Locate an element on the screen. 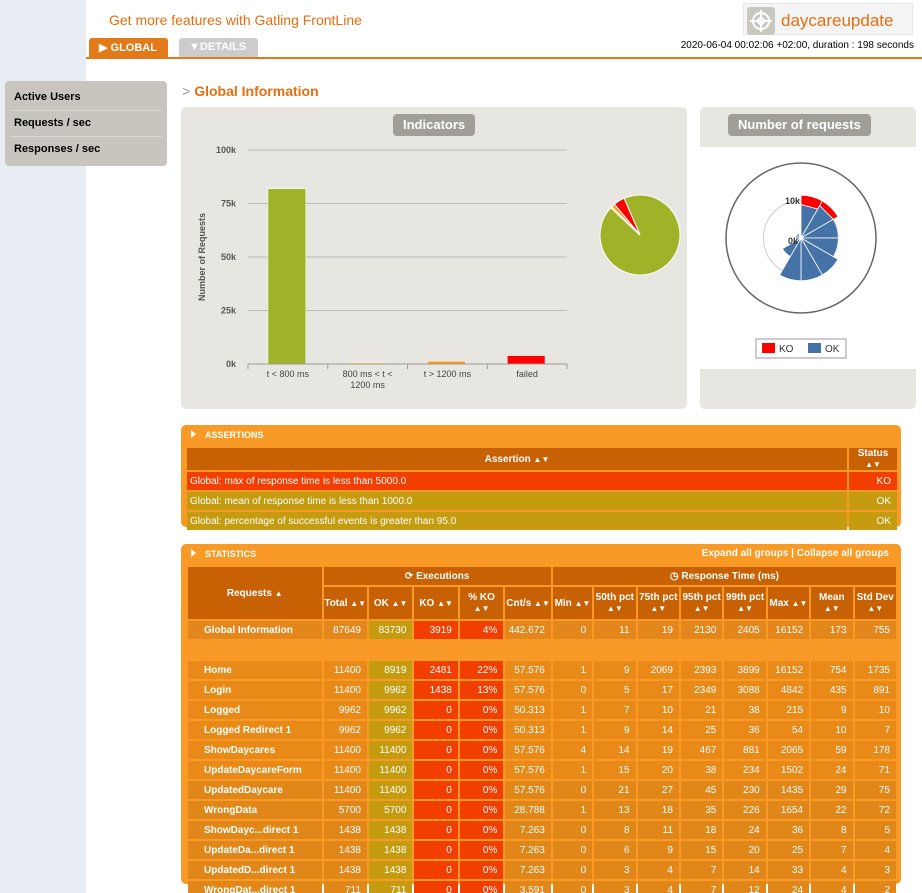 Image resolution: width=922 pixels, height=893 pixels. assertion-status: OK is located at coordinates (873, 501).